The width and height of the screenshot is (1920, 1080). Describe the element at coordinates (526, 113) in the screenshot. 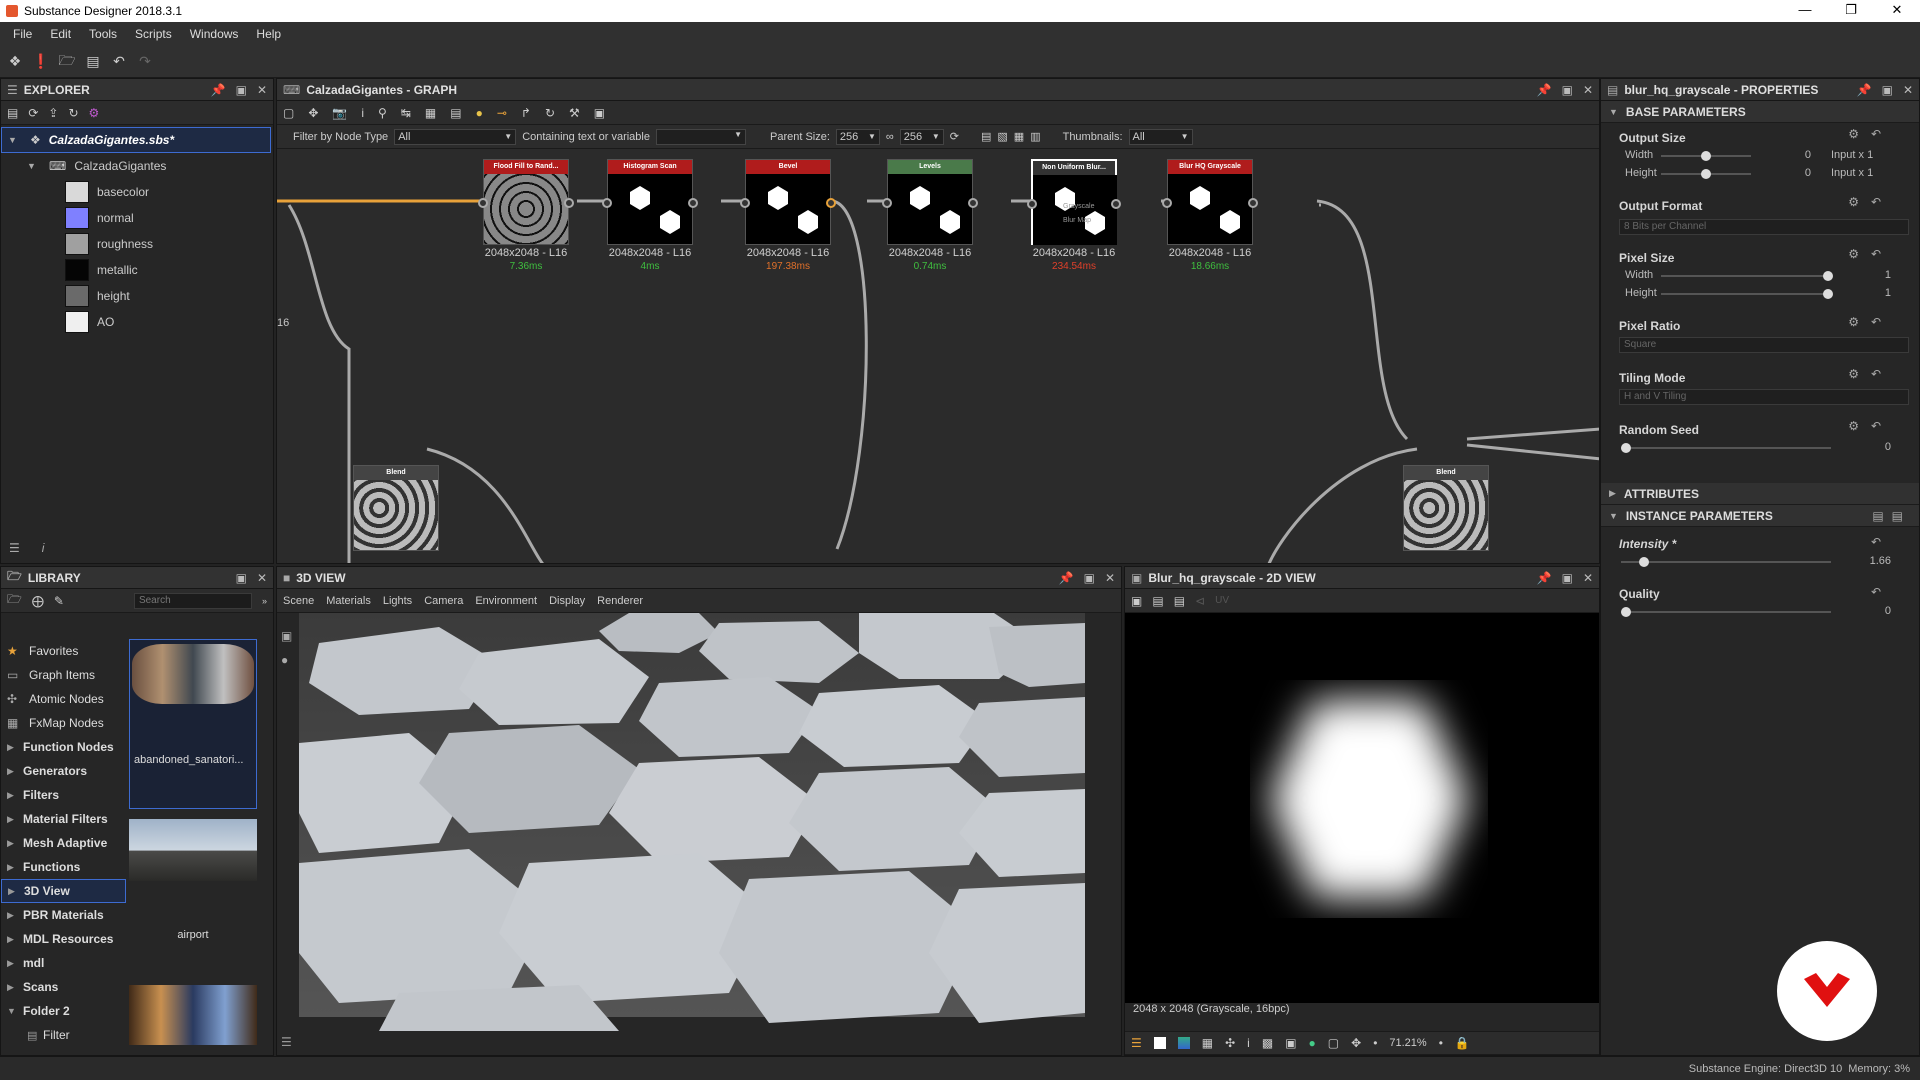

I see `connect-icon: ↱` at that location.